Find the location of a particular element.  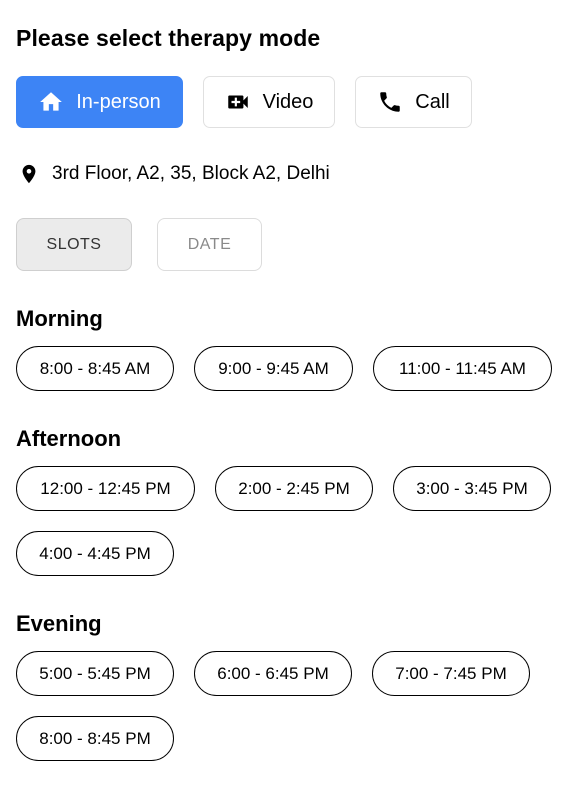

section-title-morning: Morning is located at coordinates (59, 318).